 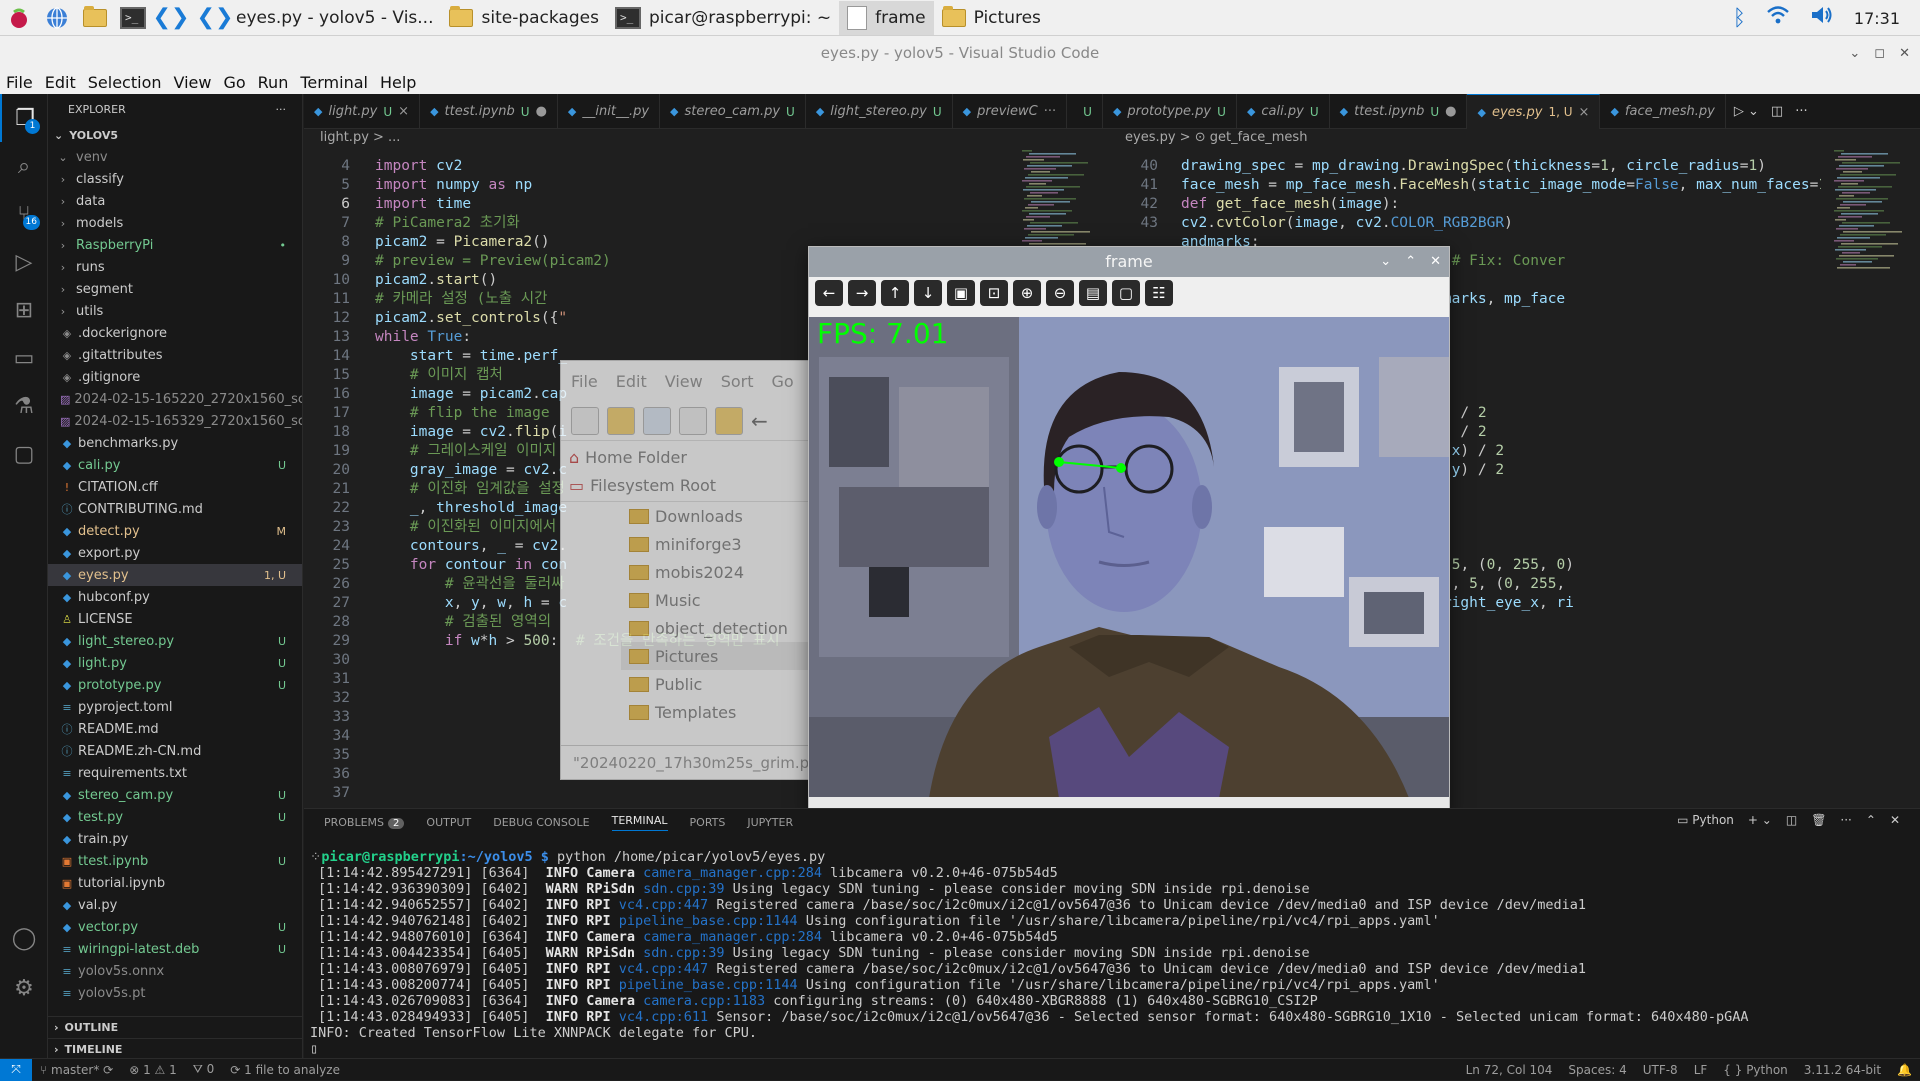 I want to click on menu-selection: Selection, so click(x=125, y=82).